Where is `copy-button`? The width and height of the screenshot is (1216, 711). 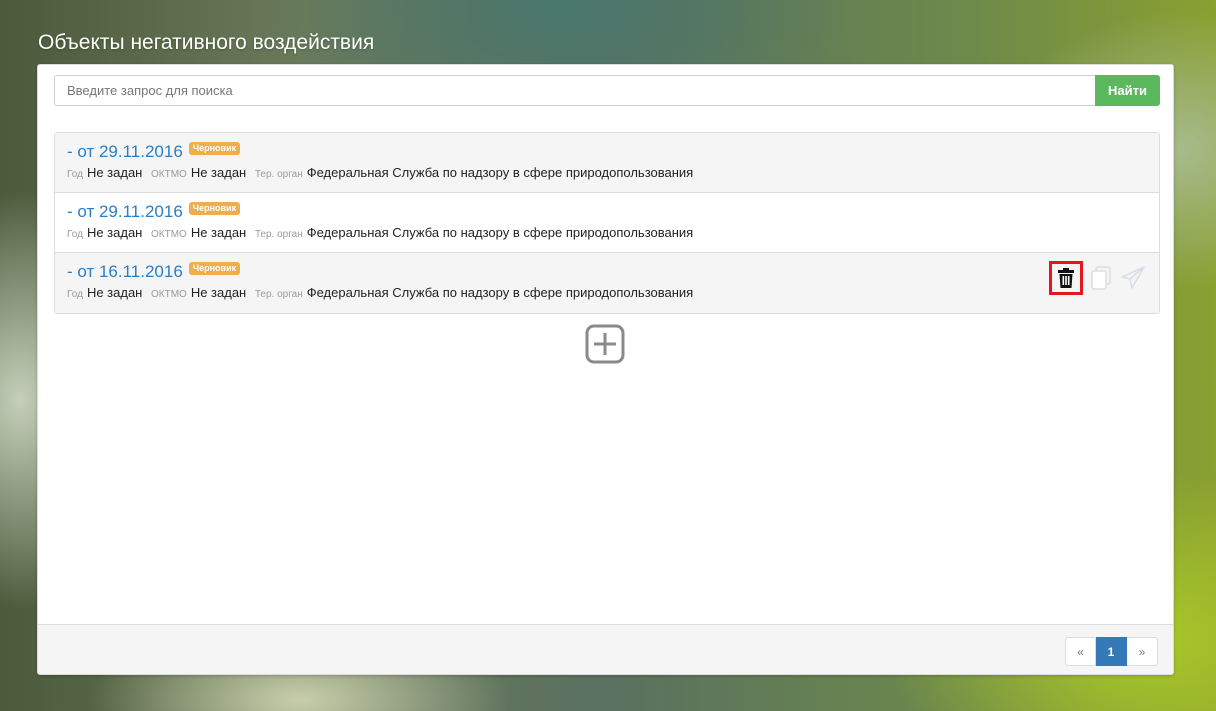 copy-button is located at coordinates (1101, 278).